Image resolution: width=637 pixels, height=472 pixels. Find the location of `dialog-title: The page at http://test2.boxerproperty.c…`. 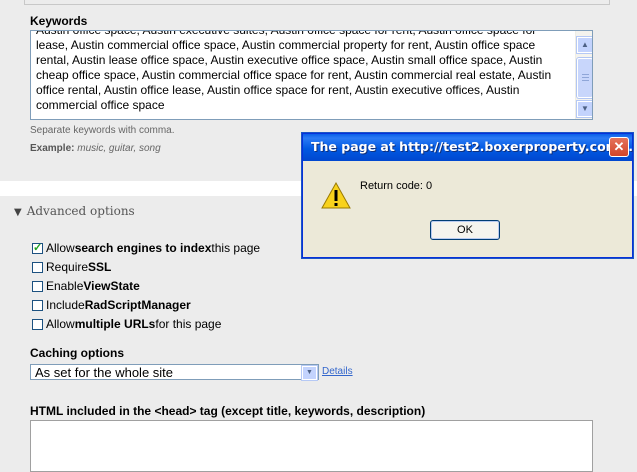

dialog-title: The page at http://test2.boxerproperty.c… is located at coordinates (472, 146).